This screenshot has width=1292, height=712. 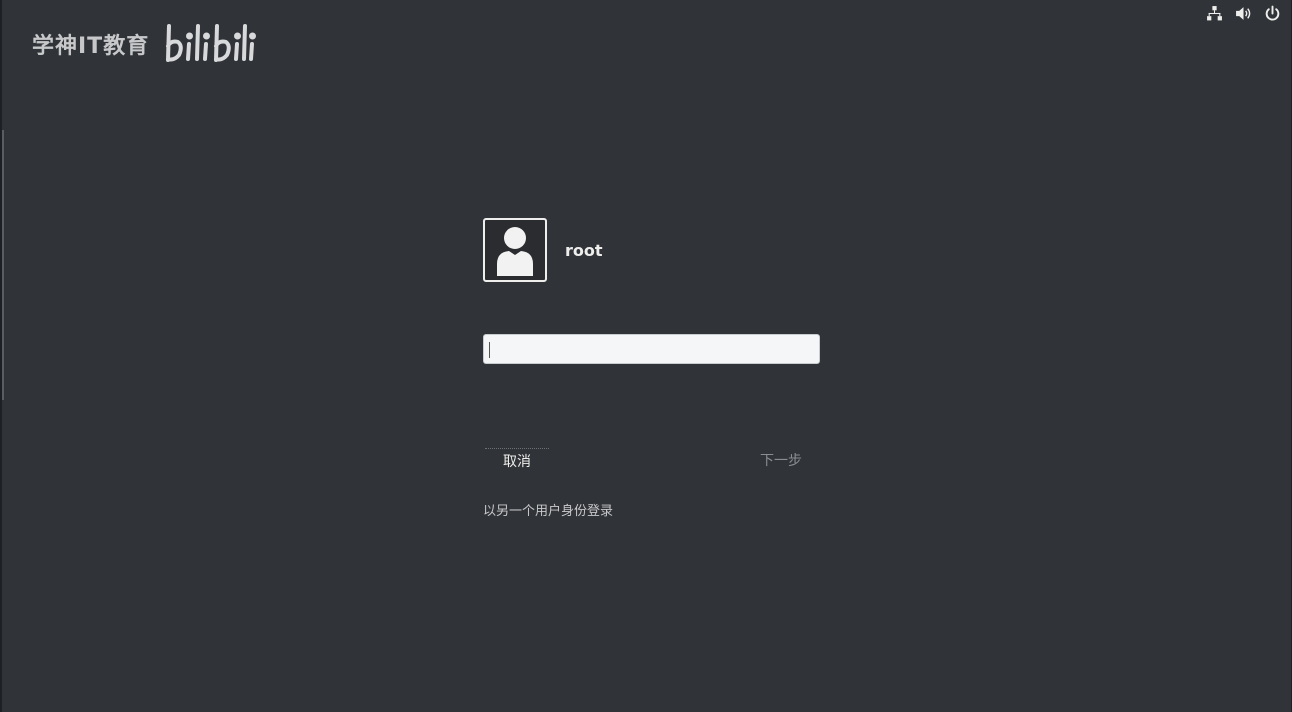 I want to click on text-cursor, so click(x=489, y=350).